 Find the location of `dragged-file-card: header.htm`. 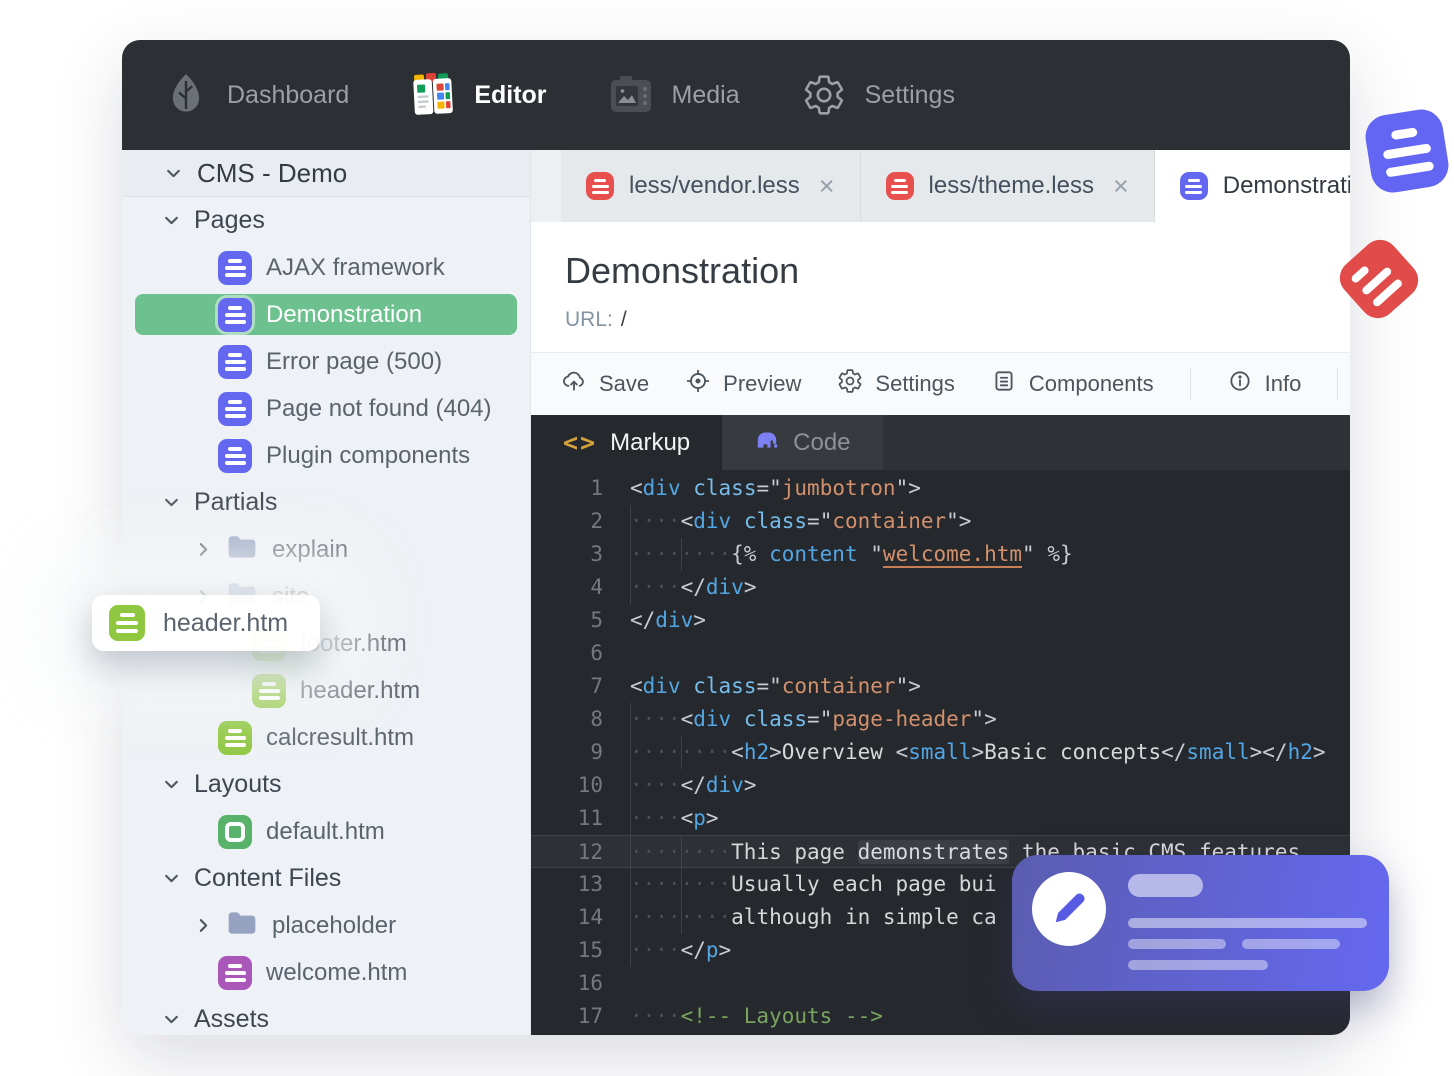

dragged-file-card: header.htm is located at coordinates (206, 623).